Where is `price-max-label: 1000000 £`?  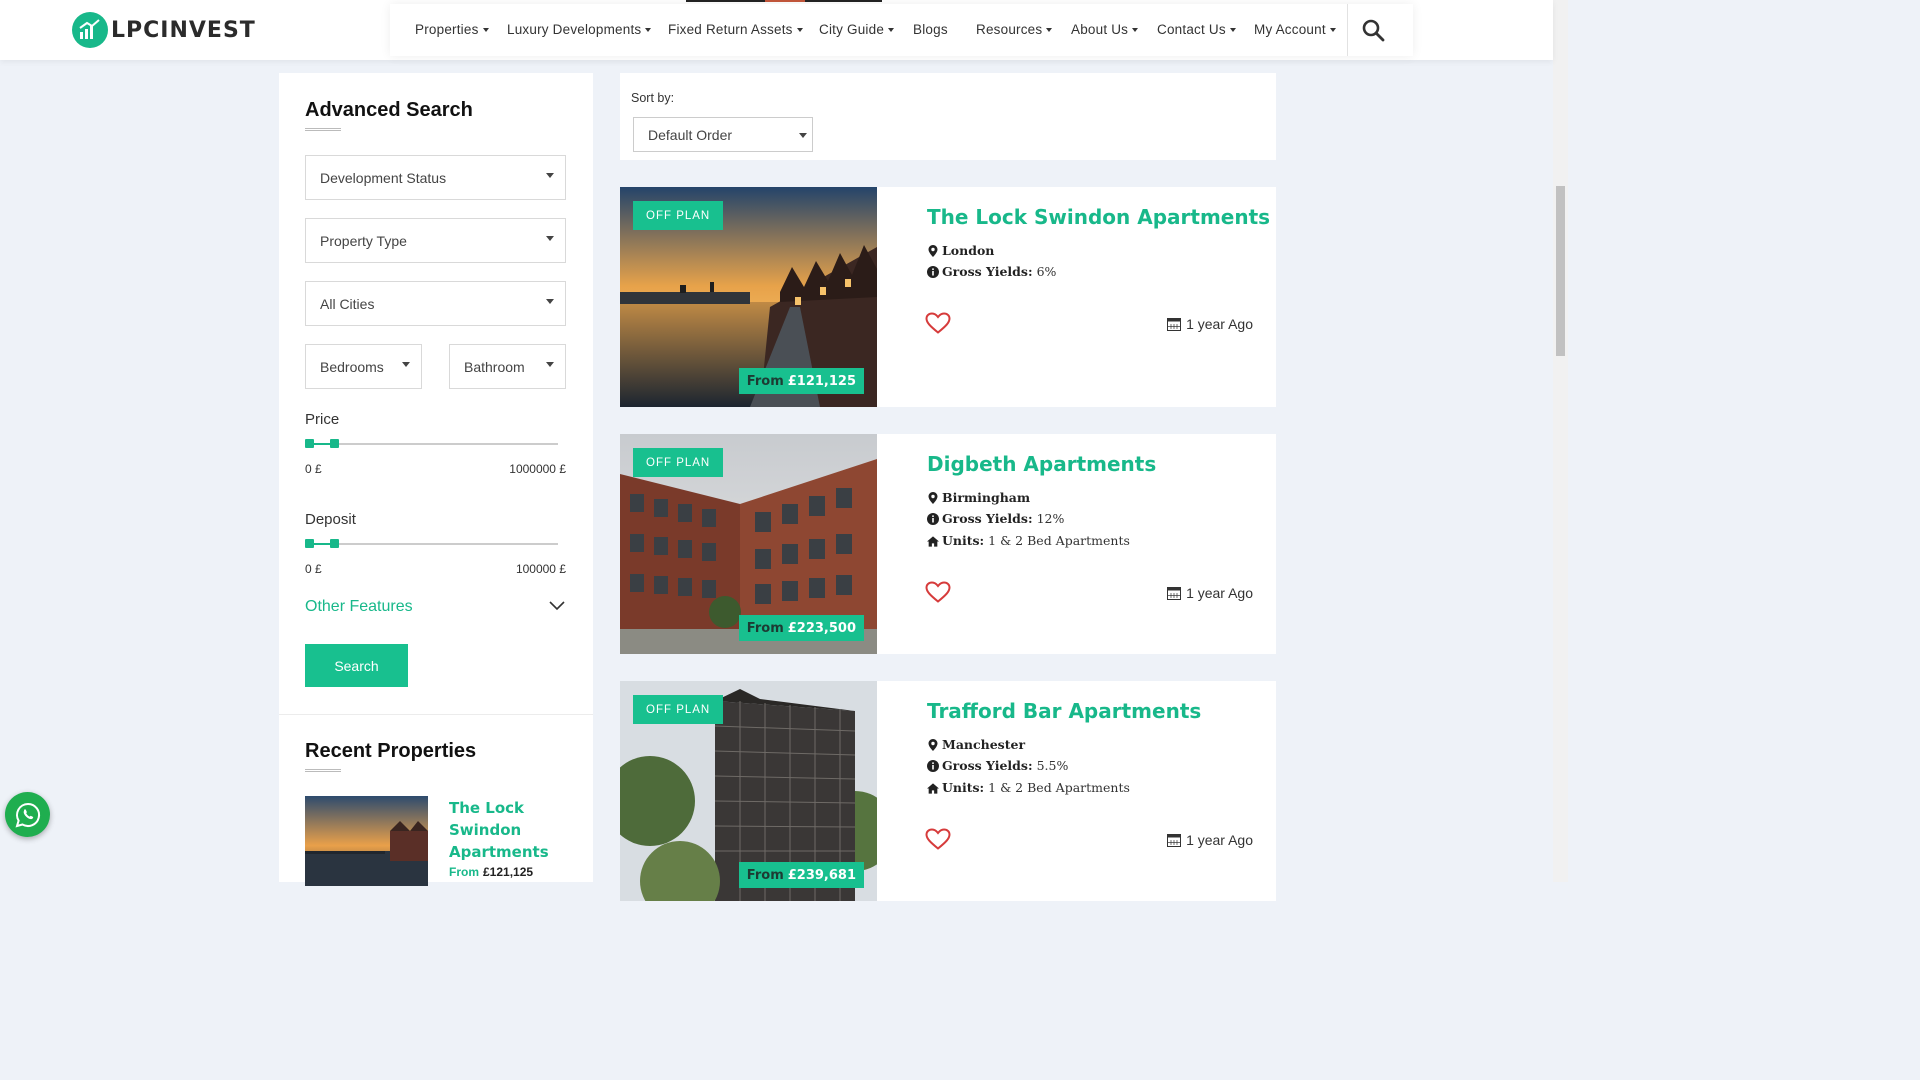
price-max-label: 1000000 £ is located at coordinates (537, 469).